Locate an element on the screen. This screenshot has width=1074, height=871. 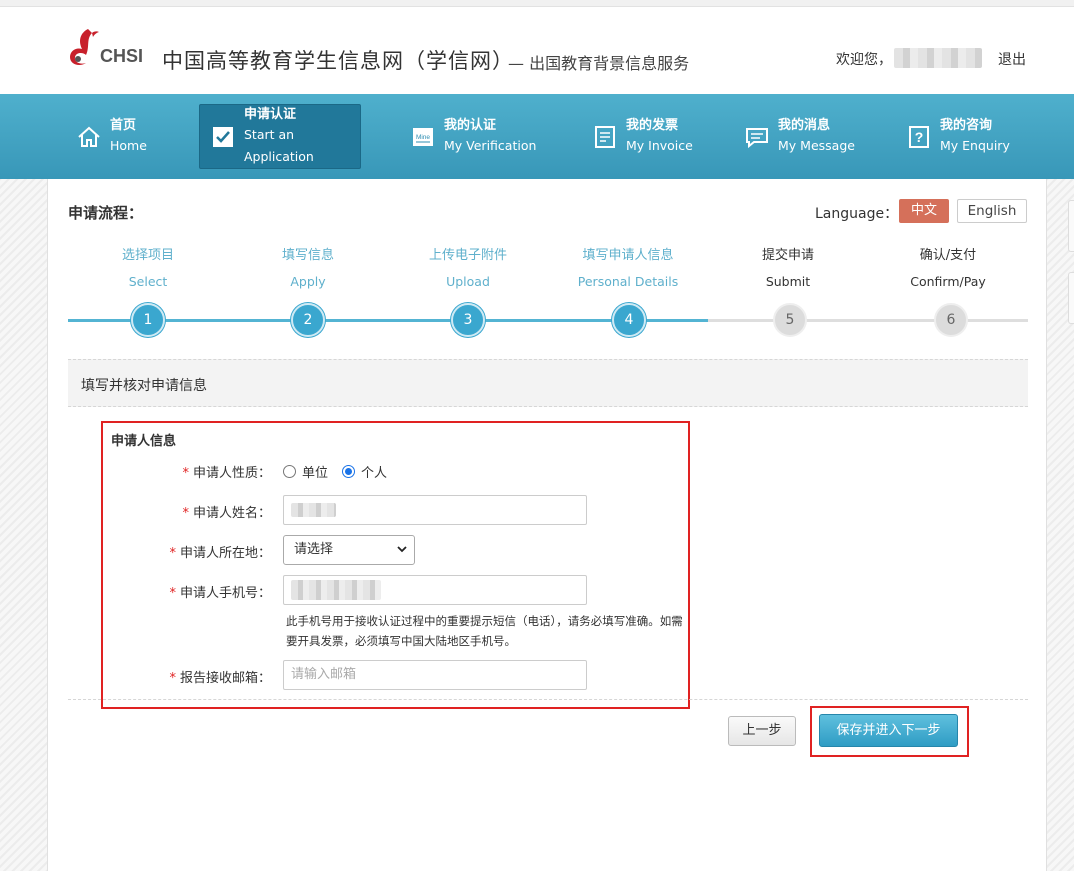
step-circle-2: 2 is located at coordinates (308, 320).